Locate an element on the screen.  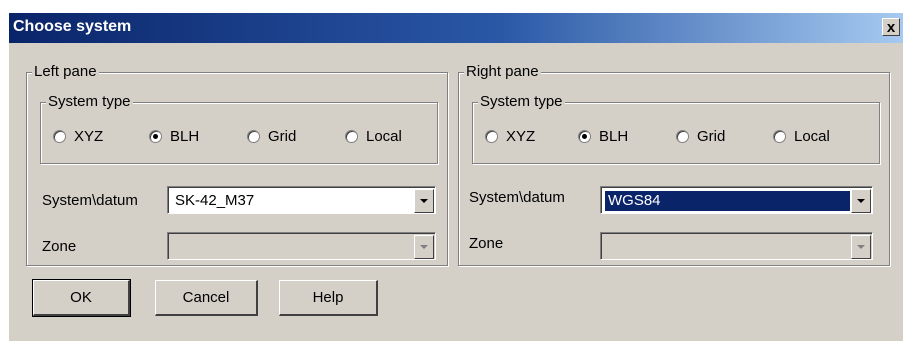
right-radio-blh-circle is located at coordinates (584, 136).